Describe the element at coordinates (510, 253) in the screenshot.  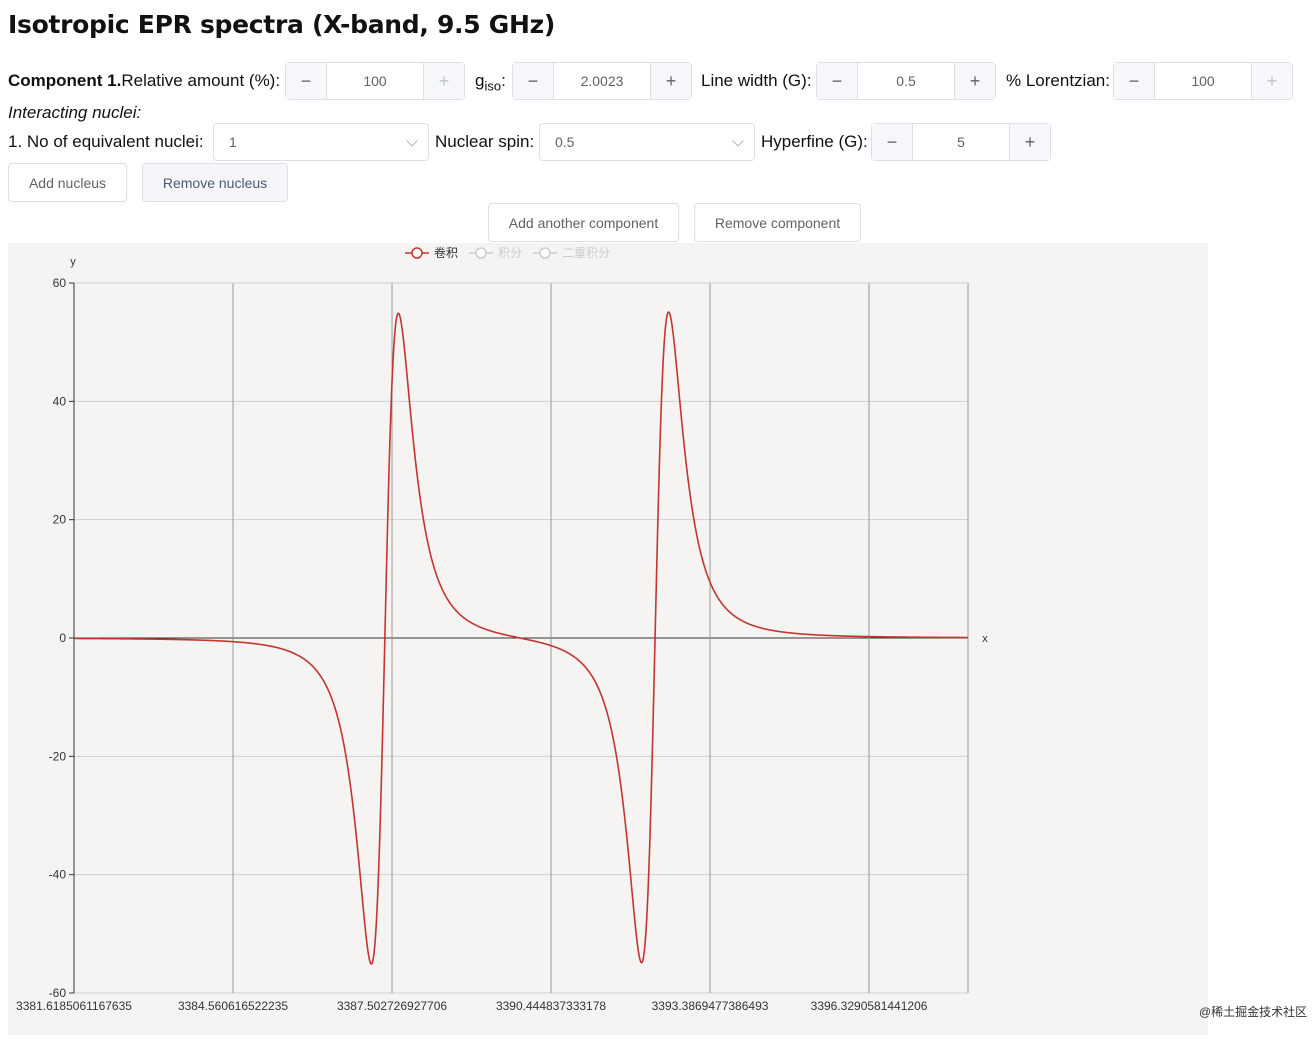
I see `legend-item-1: 积分` at that location.